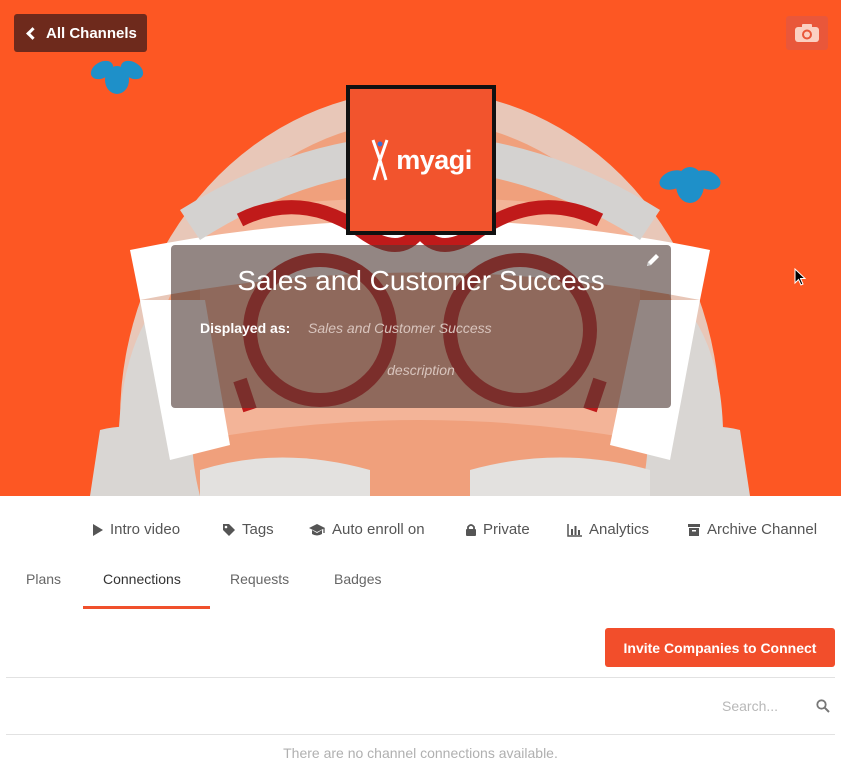 The height and width of the screenshot is (778, 841). Describe the element at coordinates (421, 370) in the screenshot. I see `channel-description: description` at that location.